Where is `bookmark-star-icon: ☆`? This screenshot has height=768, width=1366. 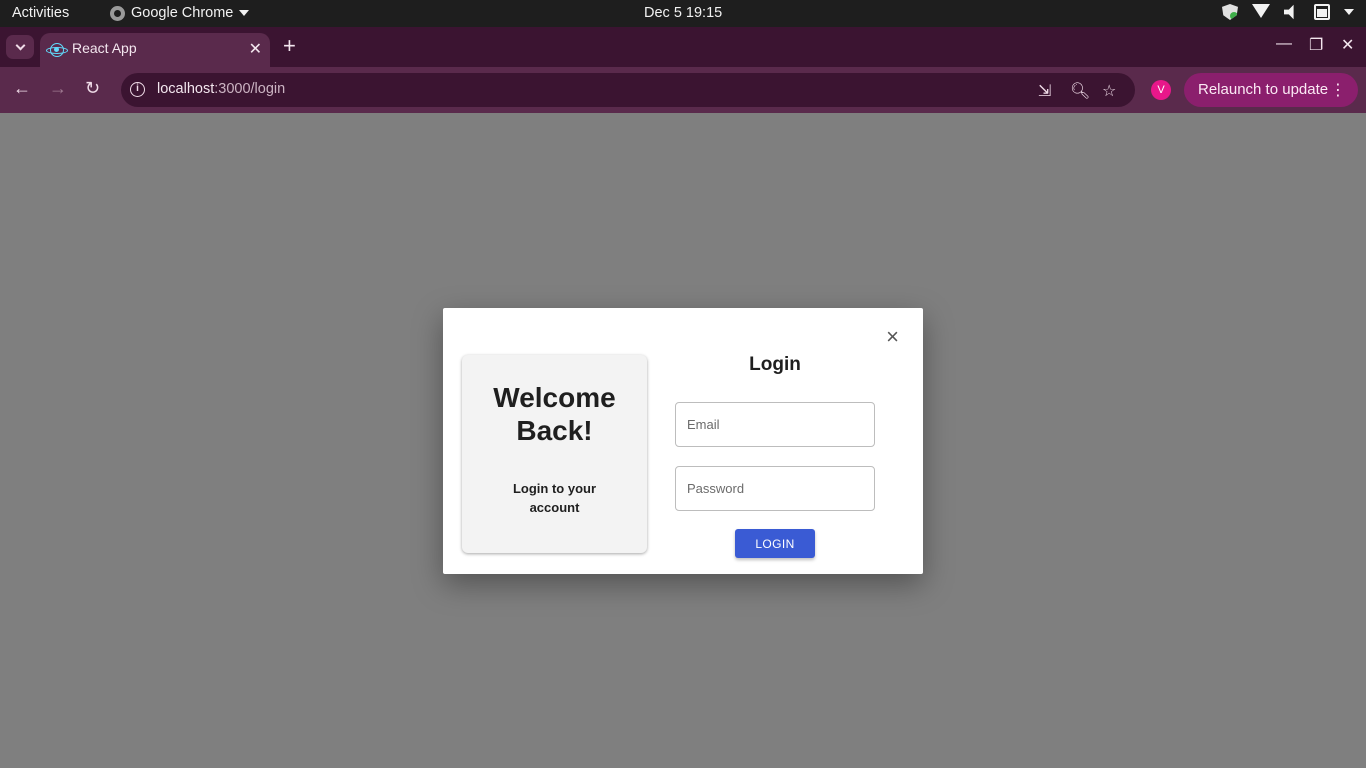 bookmark-star-icon: ☆ is located at coordinates (1109, 91).